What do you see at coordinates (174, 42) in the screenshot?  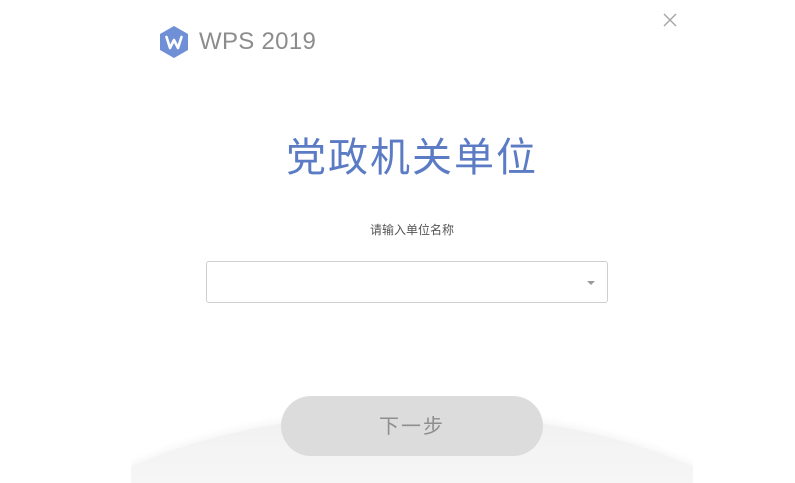 I see `wps-logo-icon` at bounding box center [174, 42].